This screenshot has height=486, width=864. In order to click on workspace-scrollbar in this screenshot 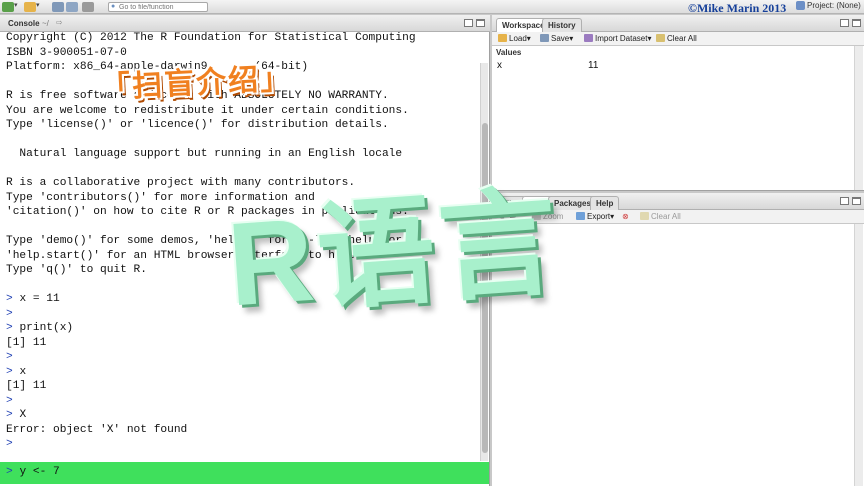, I will do `click(858, 118)`.